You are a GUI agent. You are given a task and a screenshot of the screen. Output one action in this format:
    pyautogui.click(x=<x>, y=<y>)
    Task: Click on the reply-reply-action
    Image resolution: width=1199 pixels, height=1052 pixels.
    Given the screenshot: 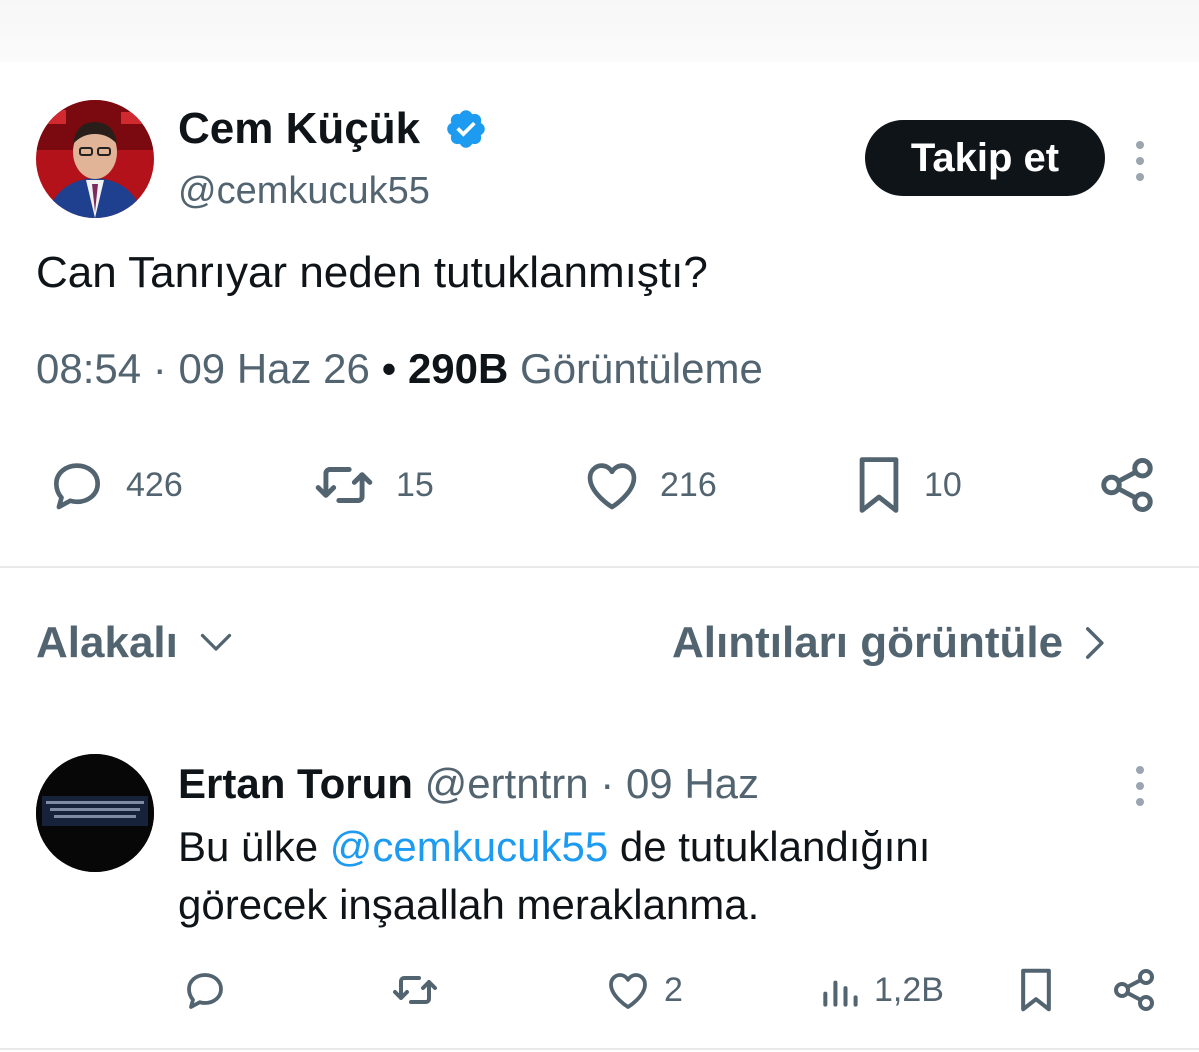 What is the action you would take?
    pyautogui.click(x=205, y=990)
    